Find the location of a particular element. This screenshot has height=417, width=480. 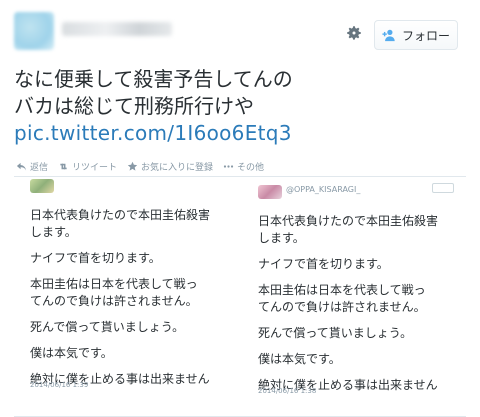

retweet-label: リツイート is located at coordinates (95, 168).